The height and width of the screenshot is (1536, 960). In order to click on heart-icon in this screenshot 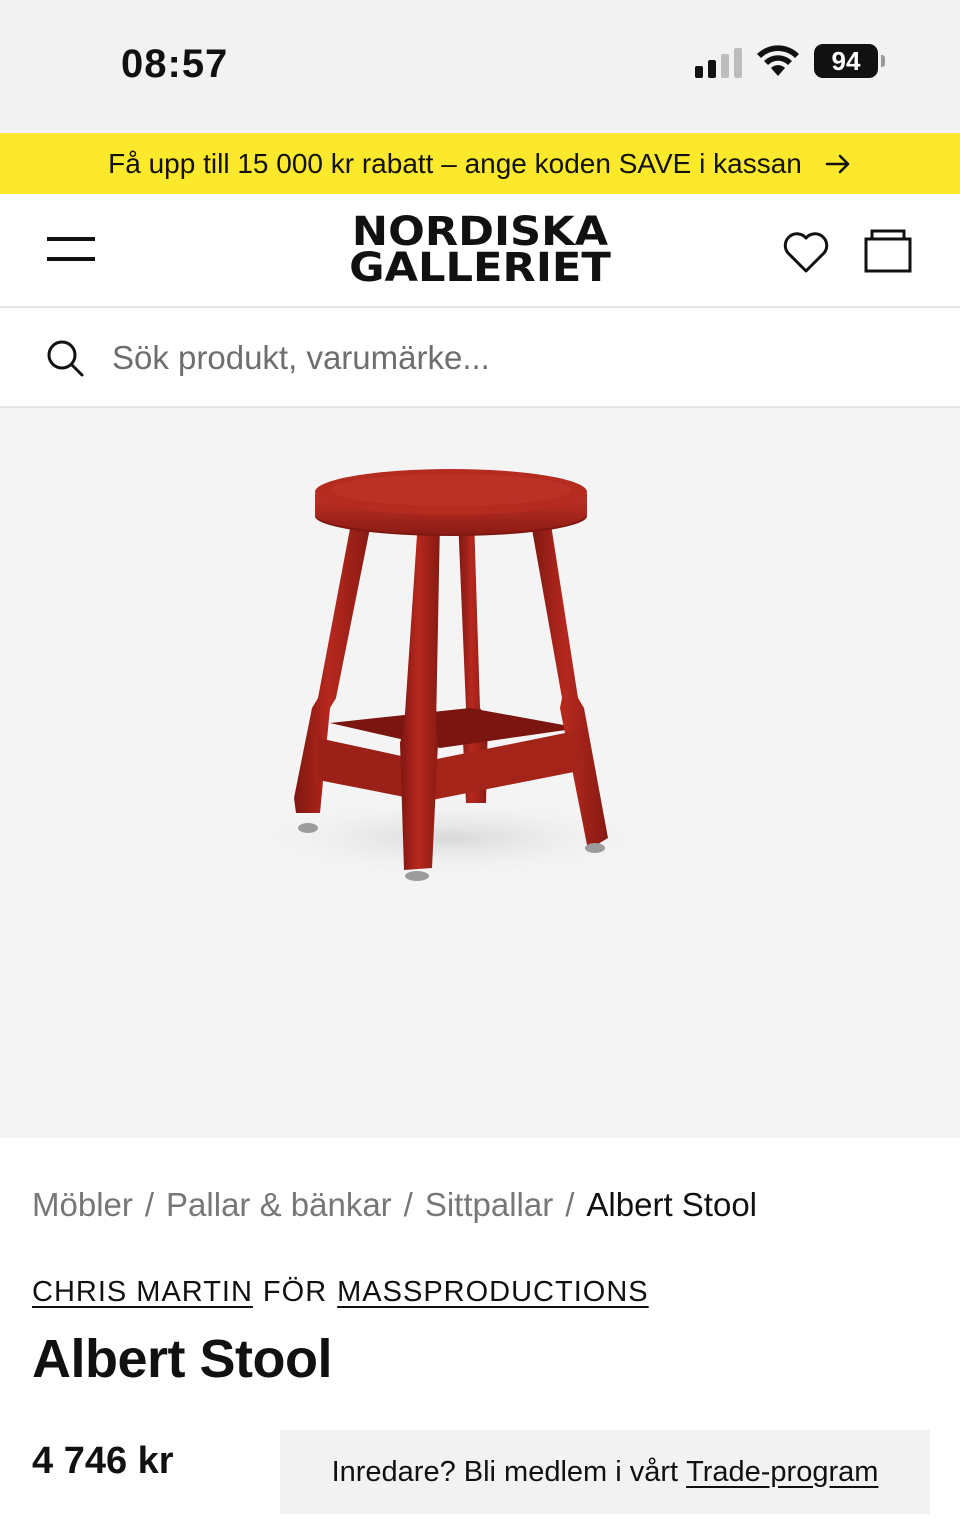, I will do `click(806, 252)`.